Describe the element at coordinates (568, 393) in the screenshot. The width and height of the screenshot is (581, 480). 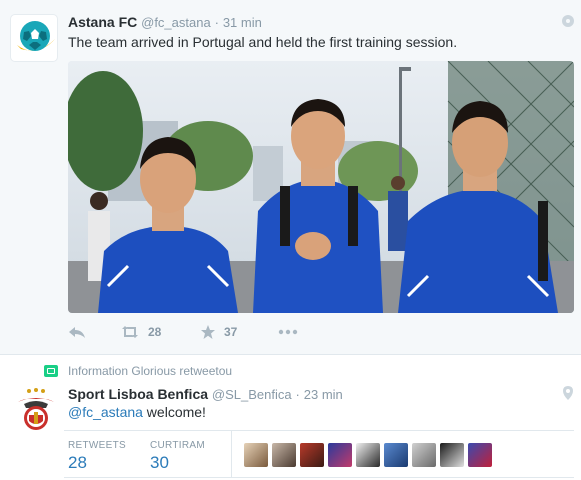
I see `location-pin-icon` at that location.